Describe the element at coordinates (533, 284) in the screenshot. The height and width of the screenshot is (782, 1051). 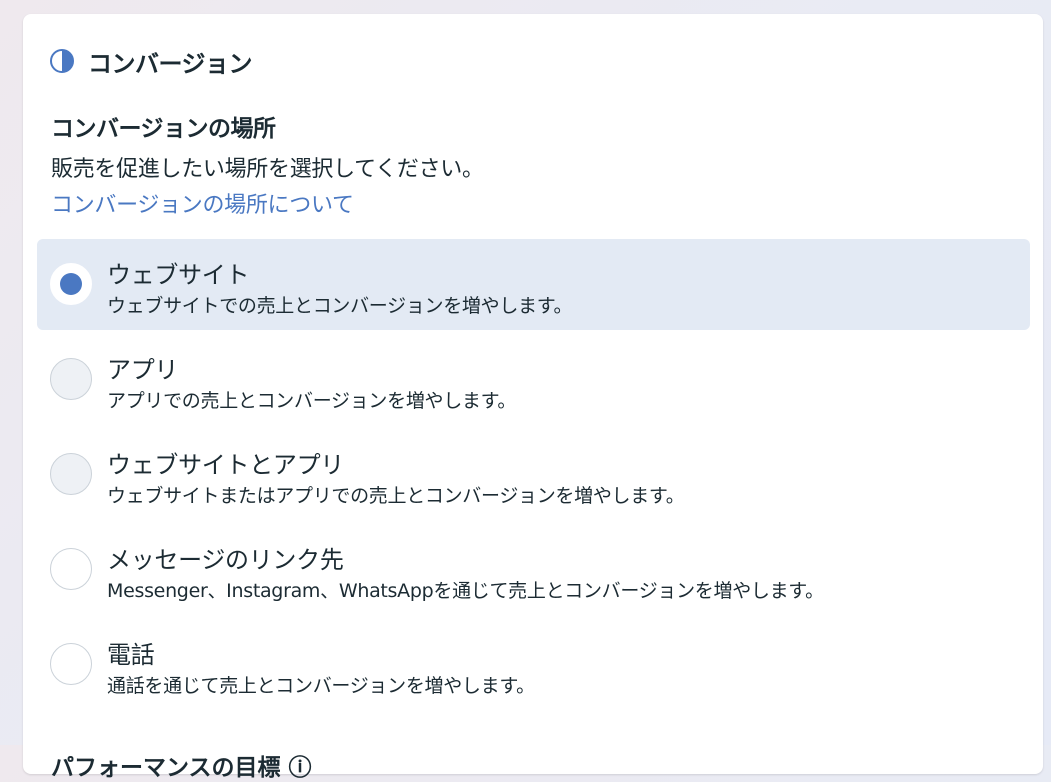
I see `option-website: ウェブサイト ウェブサイトでの売上とコンバージョンを増やします。` at that location.